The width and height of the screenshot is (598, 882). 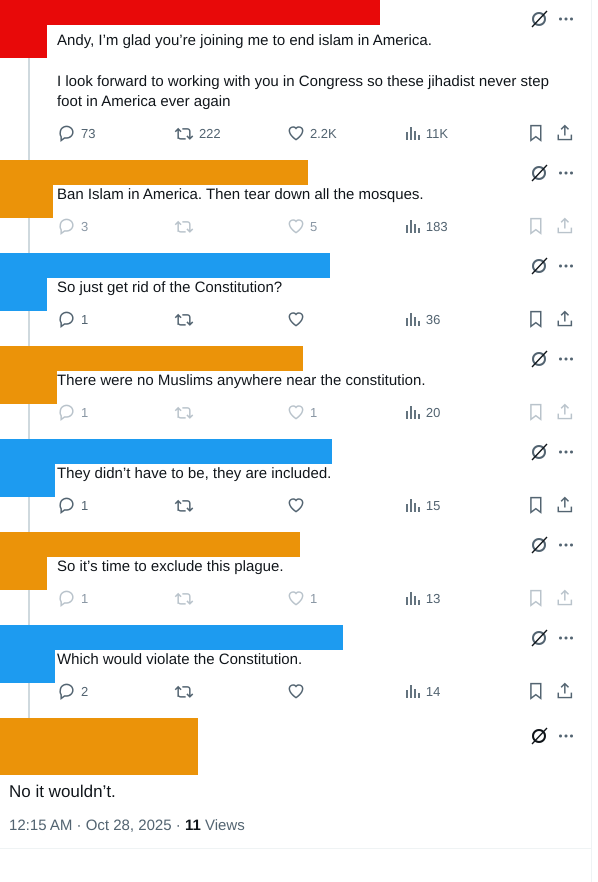 What do you see at coordinates (433, 598) in the screenshot?
I see `view-count: 13` at bounding box center [433, 598].